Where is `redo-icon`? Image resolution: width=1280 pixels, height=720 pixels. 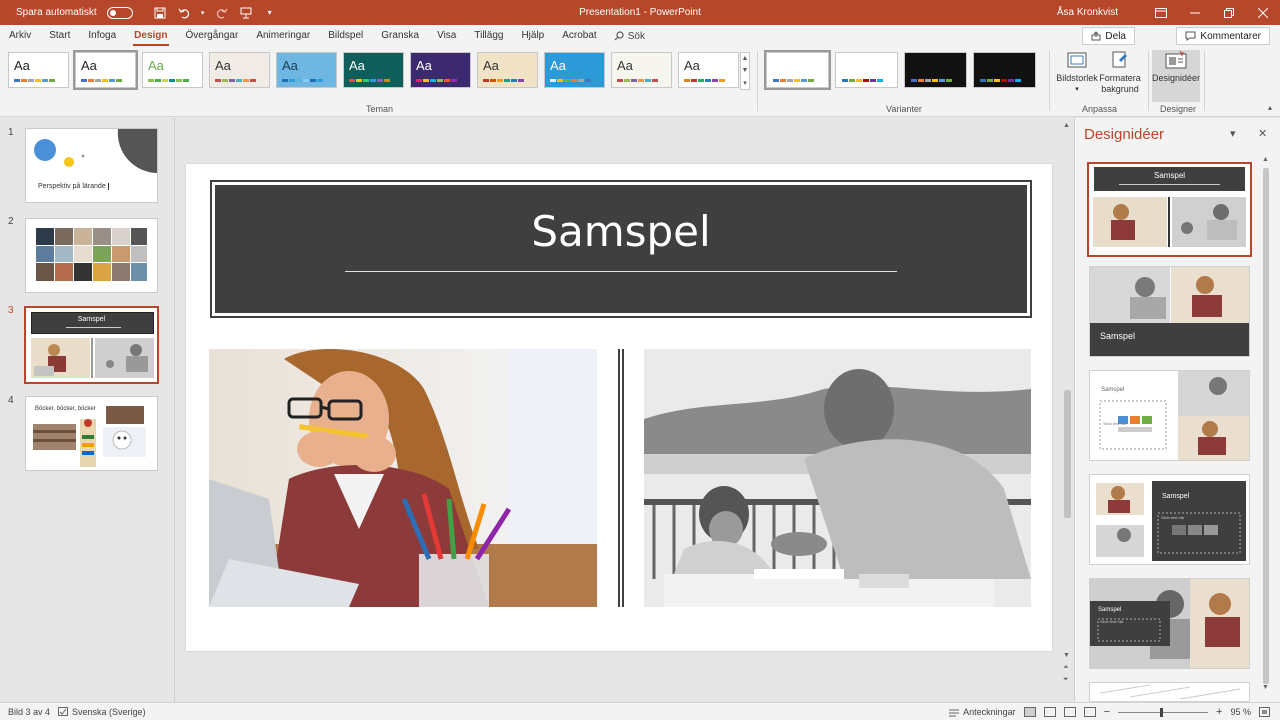 redo-icon is located at coordinates (222, 13).